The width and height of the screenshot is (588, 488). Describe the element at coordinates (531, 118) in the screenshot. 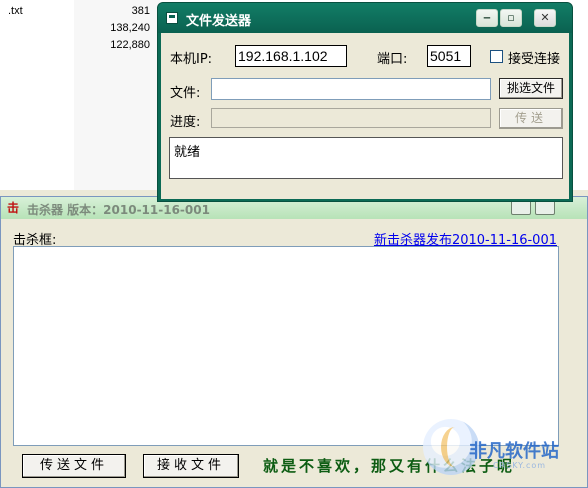

I see `send-button: 传送` at that location.